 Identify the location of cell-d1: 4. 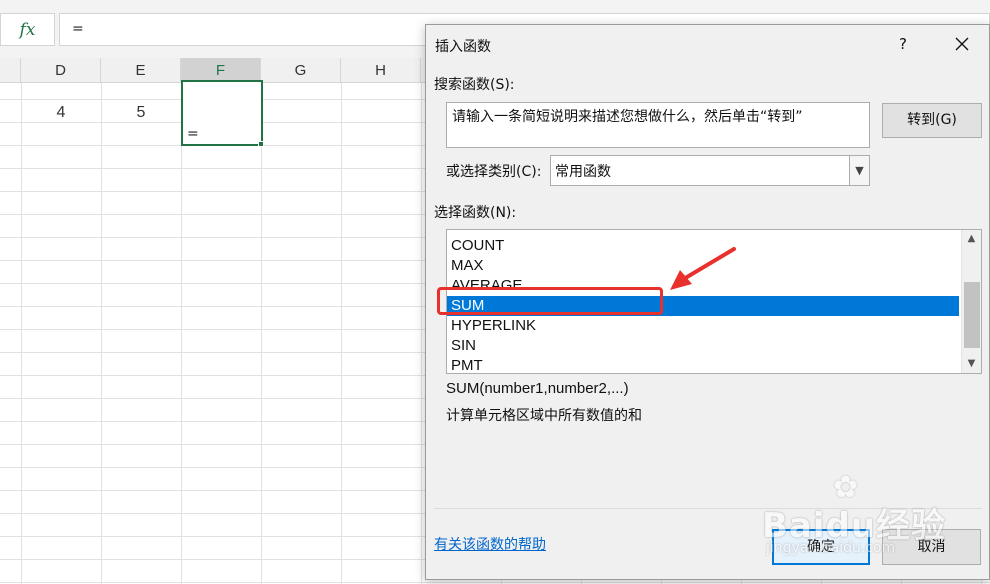
(61, 114).